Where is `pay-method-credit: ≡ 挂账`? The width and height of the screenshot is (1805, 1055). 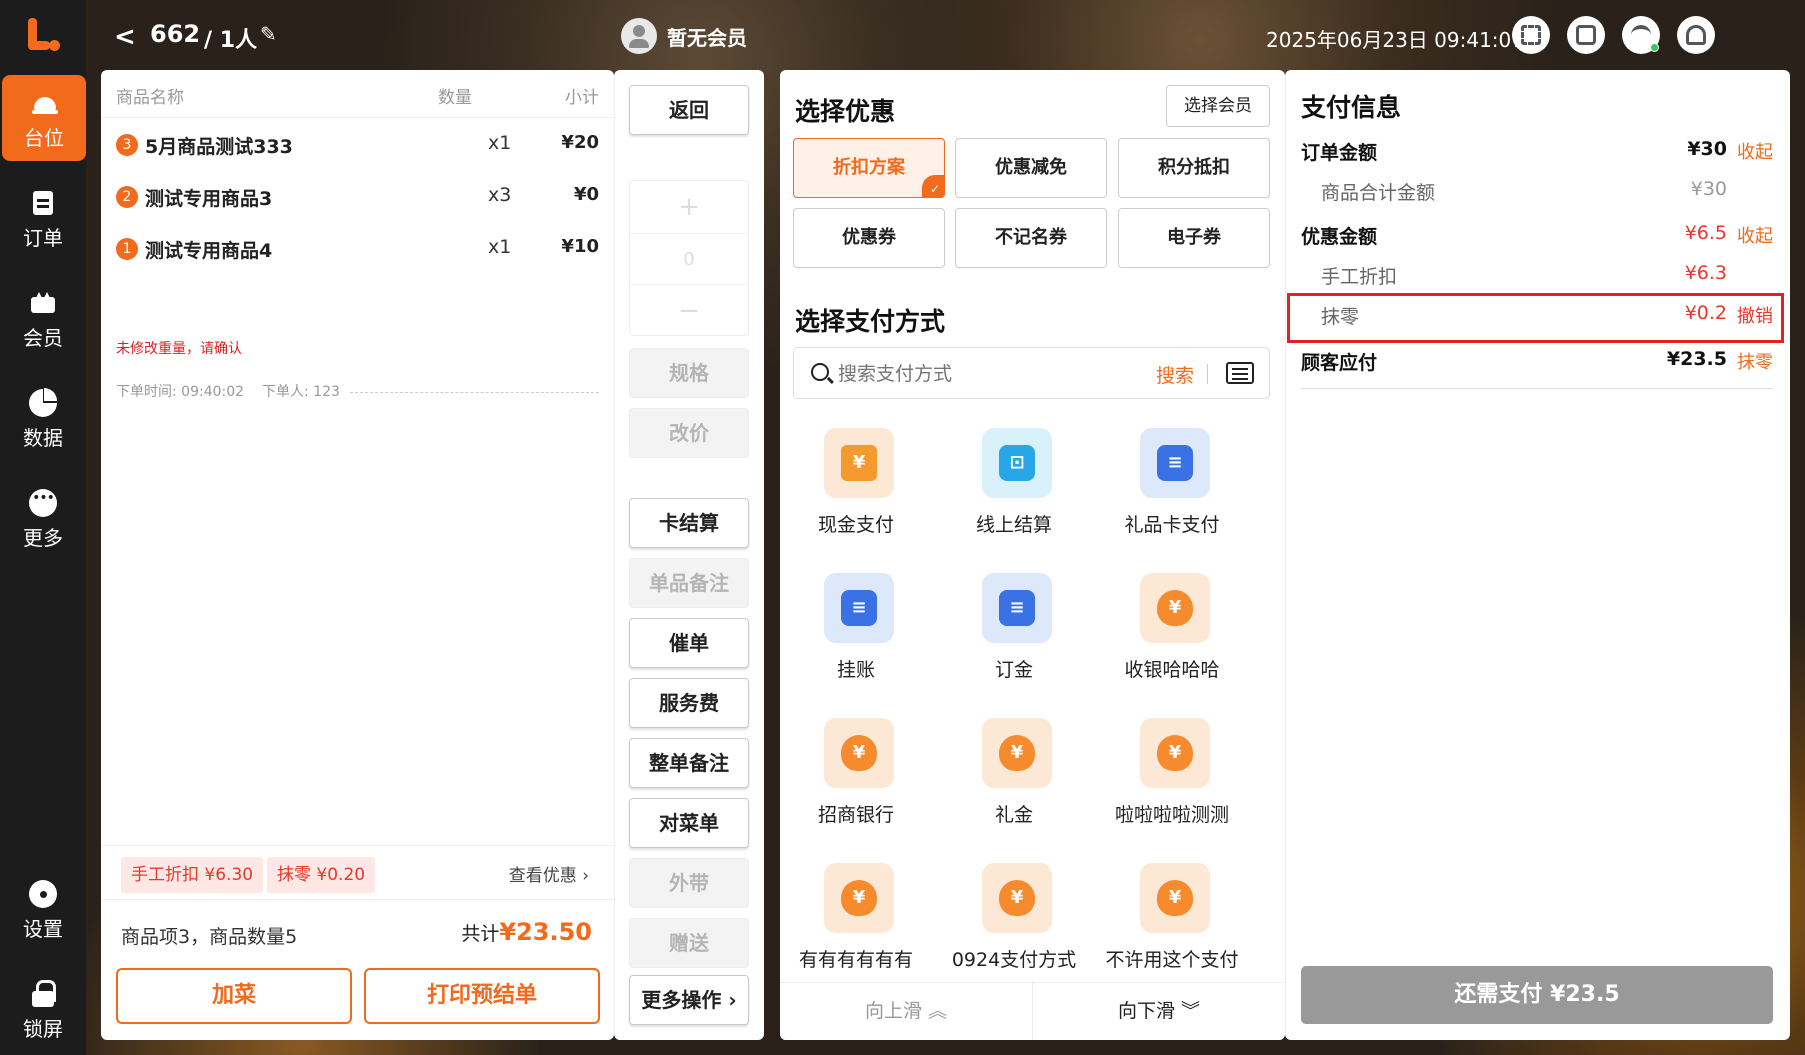 pay-method-credit: ≡ 挂账 is located at coordinates (856, 633).